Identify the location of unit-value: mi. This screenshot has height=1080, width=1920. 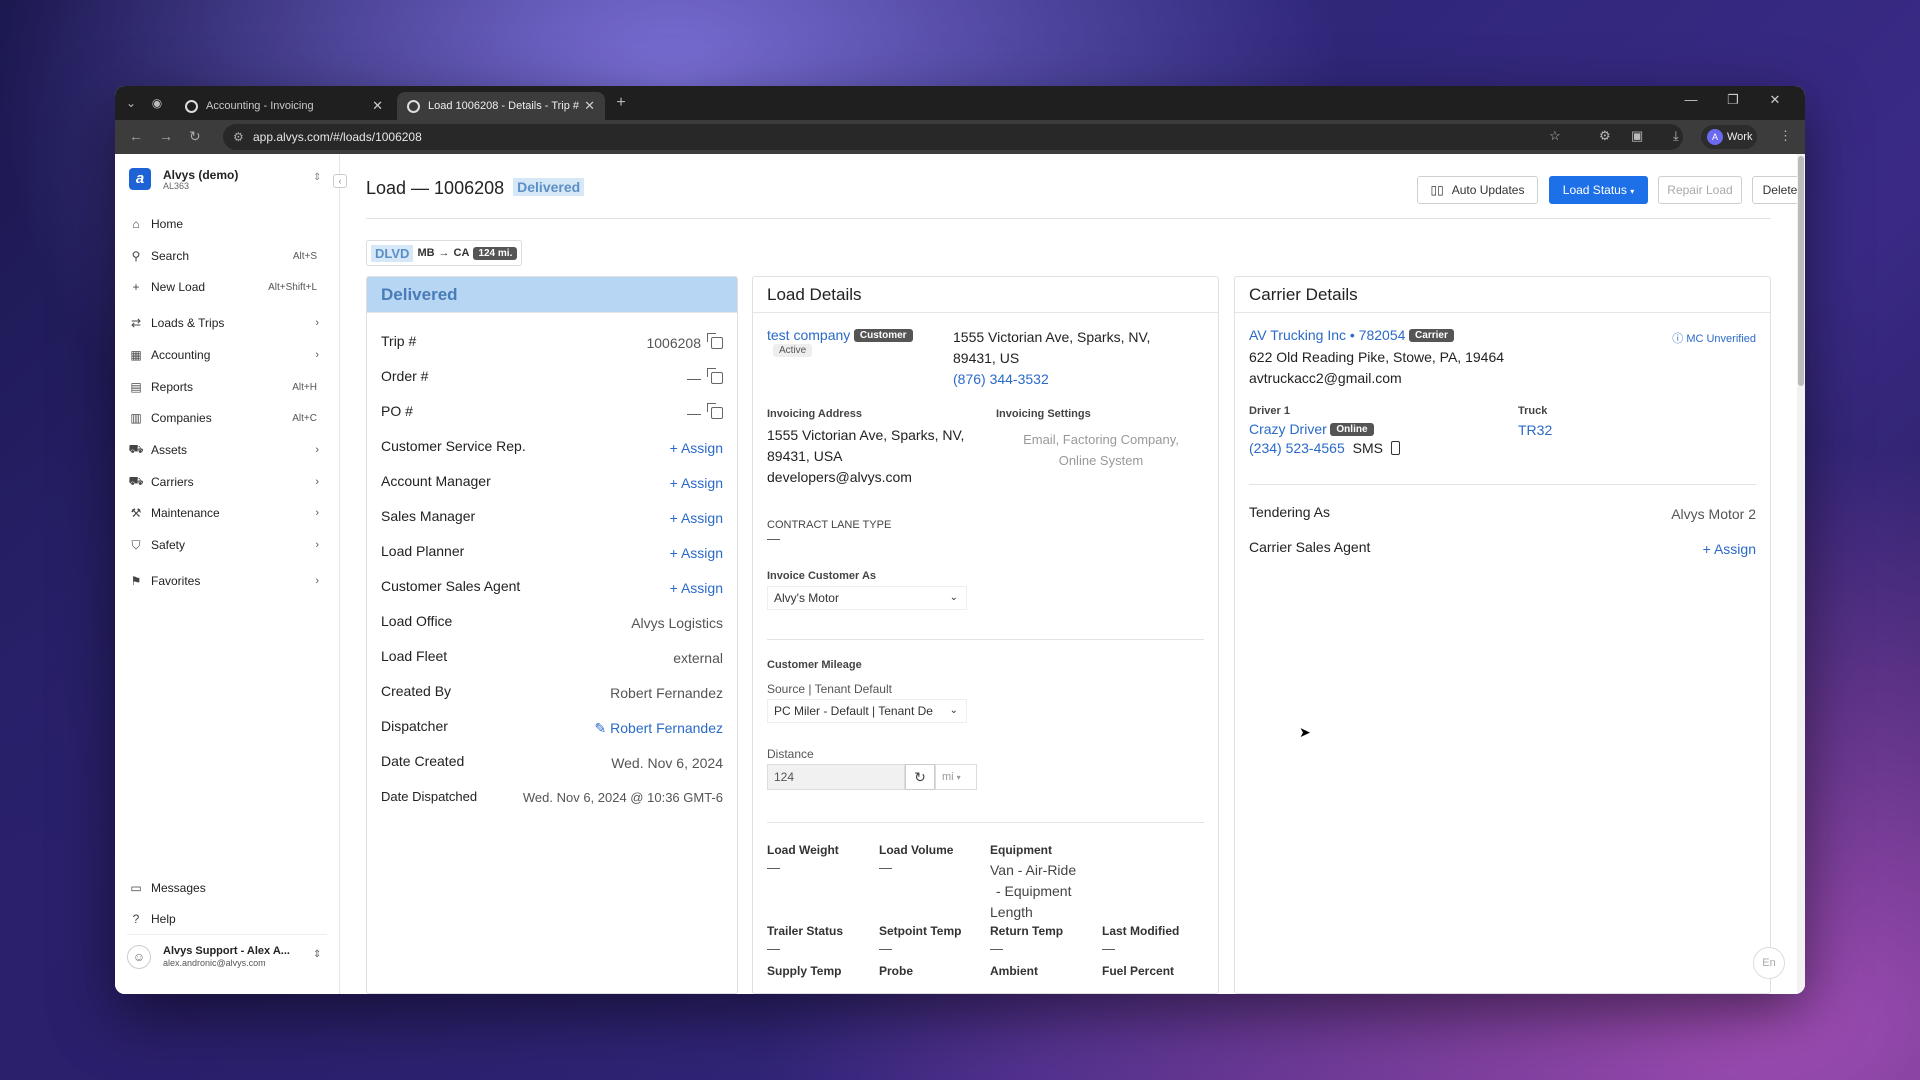
(948, 777).